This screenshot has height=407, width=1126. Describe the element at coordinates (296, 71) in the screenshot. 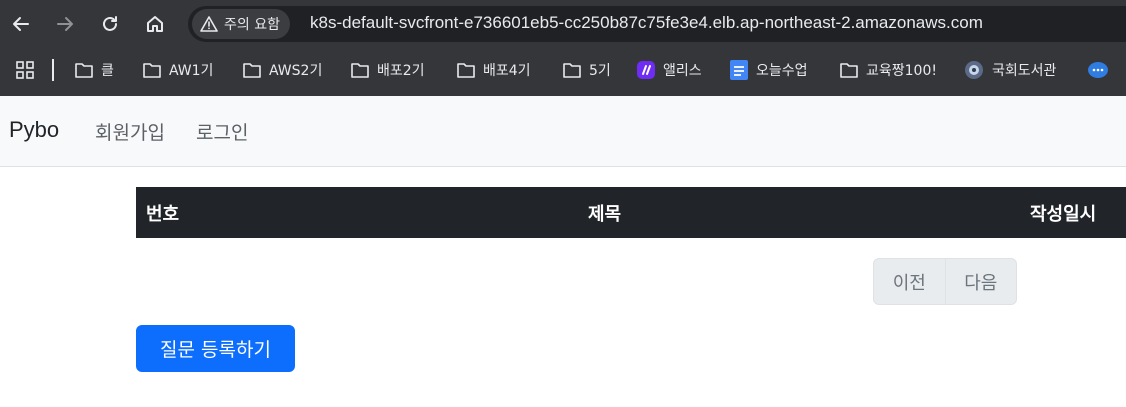

I see `bookmark-label: AWS2기` at that location.